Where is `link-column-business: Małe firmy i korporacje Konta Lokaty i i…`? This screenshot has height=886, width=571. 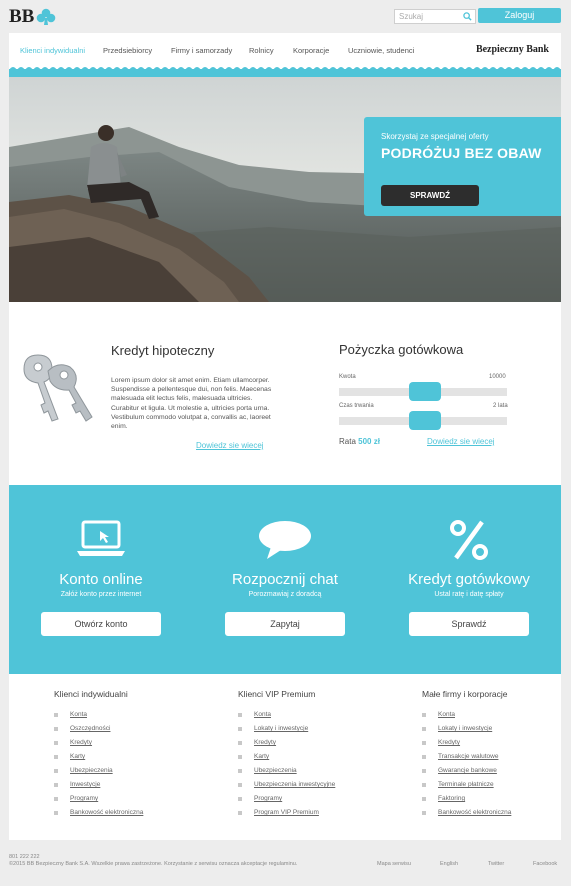 link-column-business: Małe firmy i korporacje Konta Lokaty i i… is located at coordinates (466, 756).